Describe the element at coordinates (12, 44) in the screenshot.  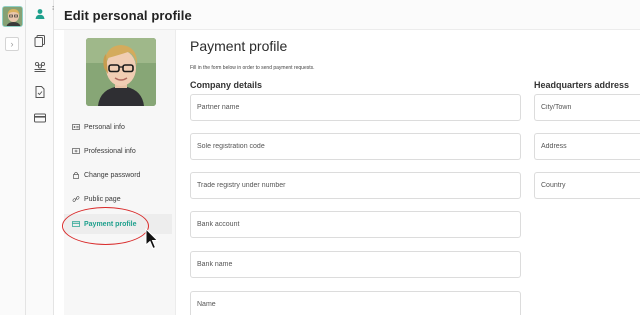
I see `collapse-toggle-icon: ›` at that location.